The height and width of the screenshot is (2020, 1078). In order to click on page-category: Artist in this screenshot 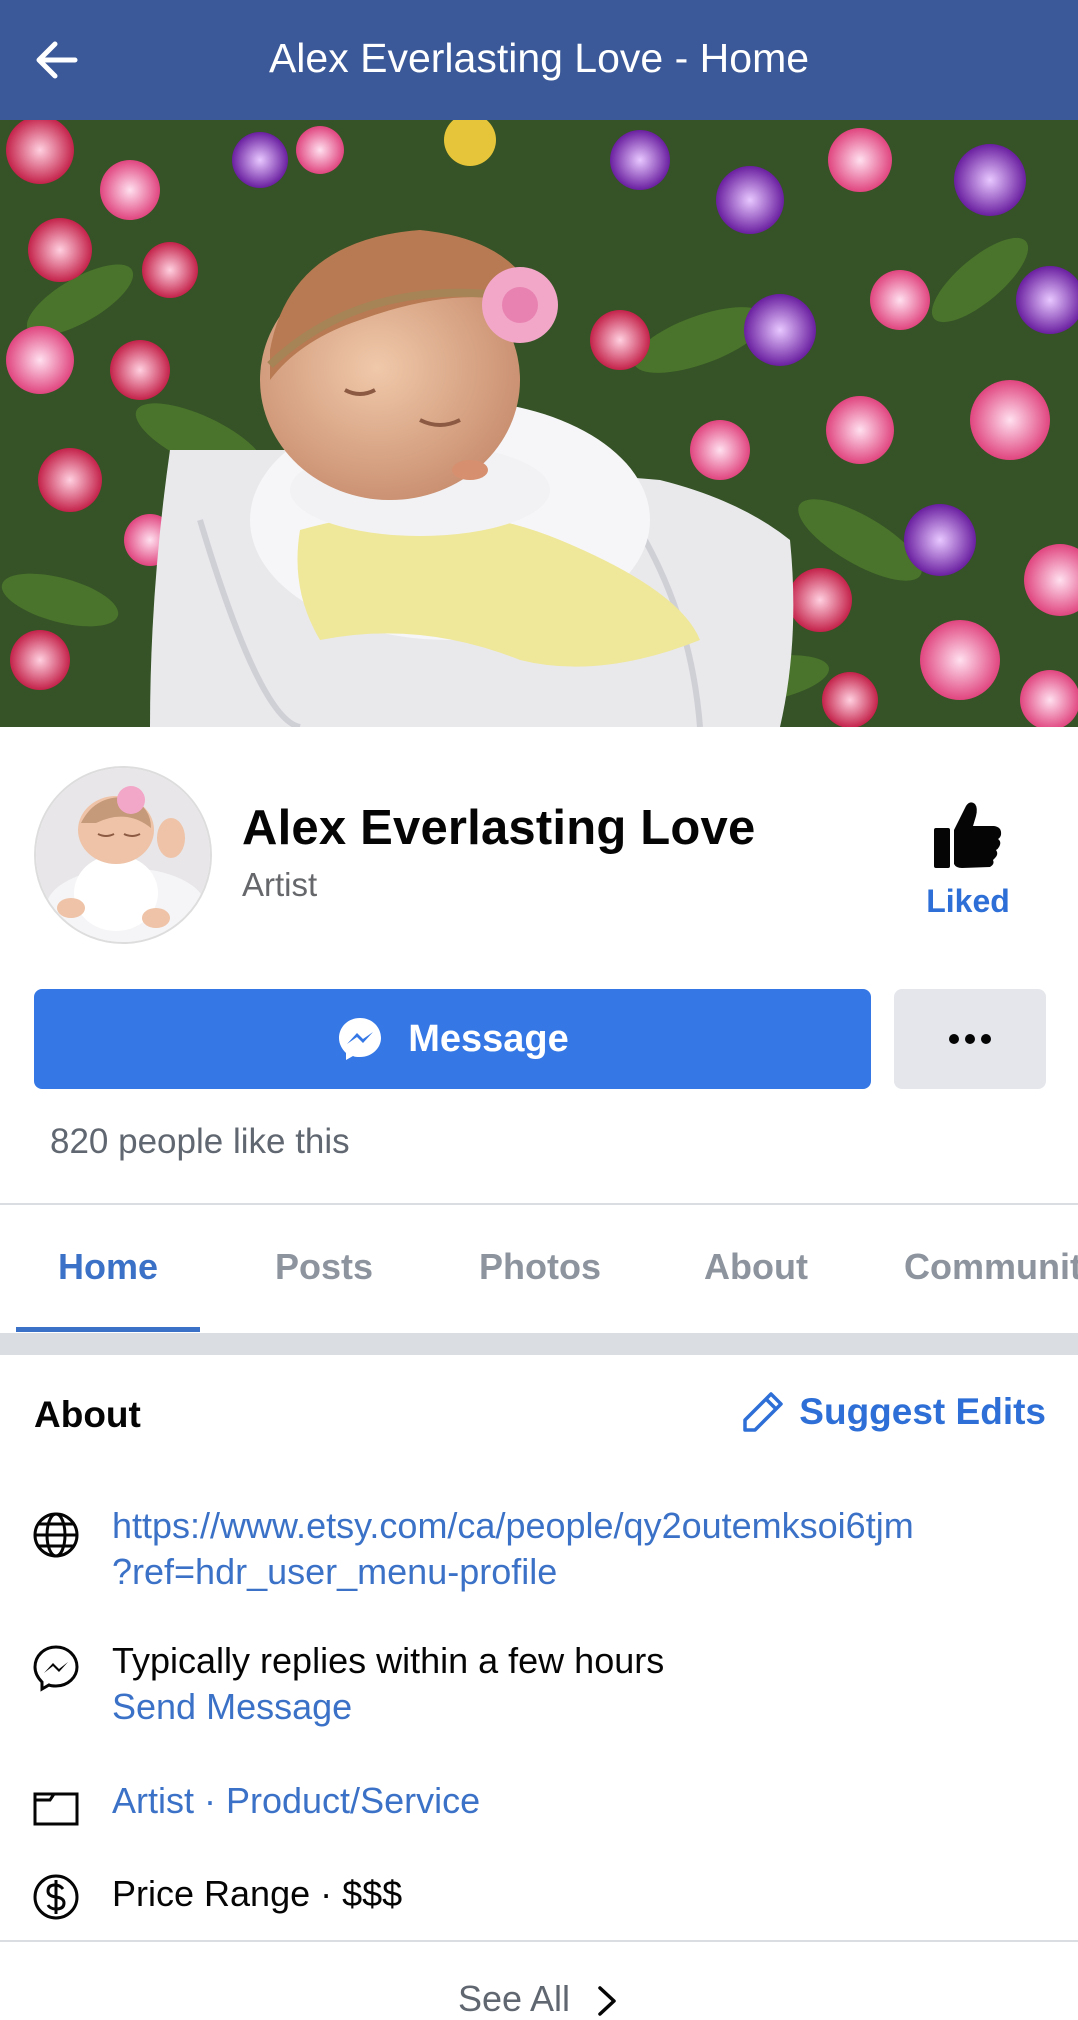, I will do `click(280, 884)`.